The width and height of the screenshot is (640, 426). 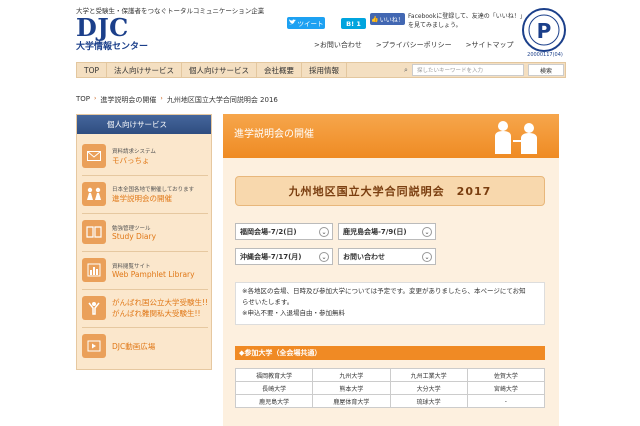 What do you see at coordinates (145, 194) in the screenshot?
I see `sidebar-item-events: 日本全国各地で開催しております 進学説明会の開催` at bounding box center [145, 194].